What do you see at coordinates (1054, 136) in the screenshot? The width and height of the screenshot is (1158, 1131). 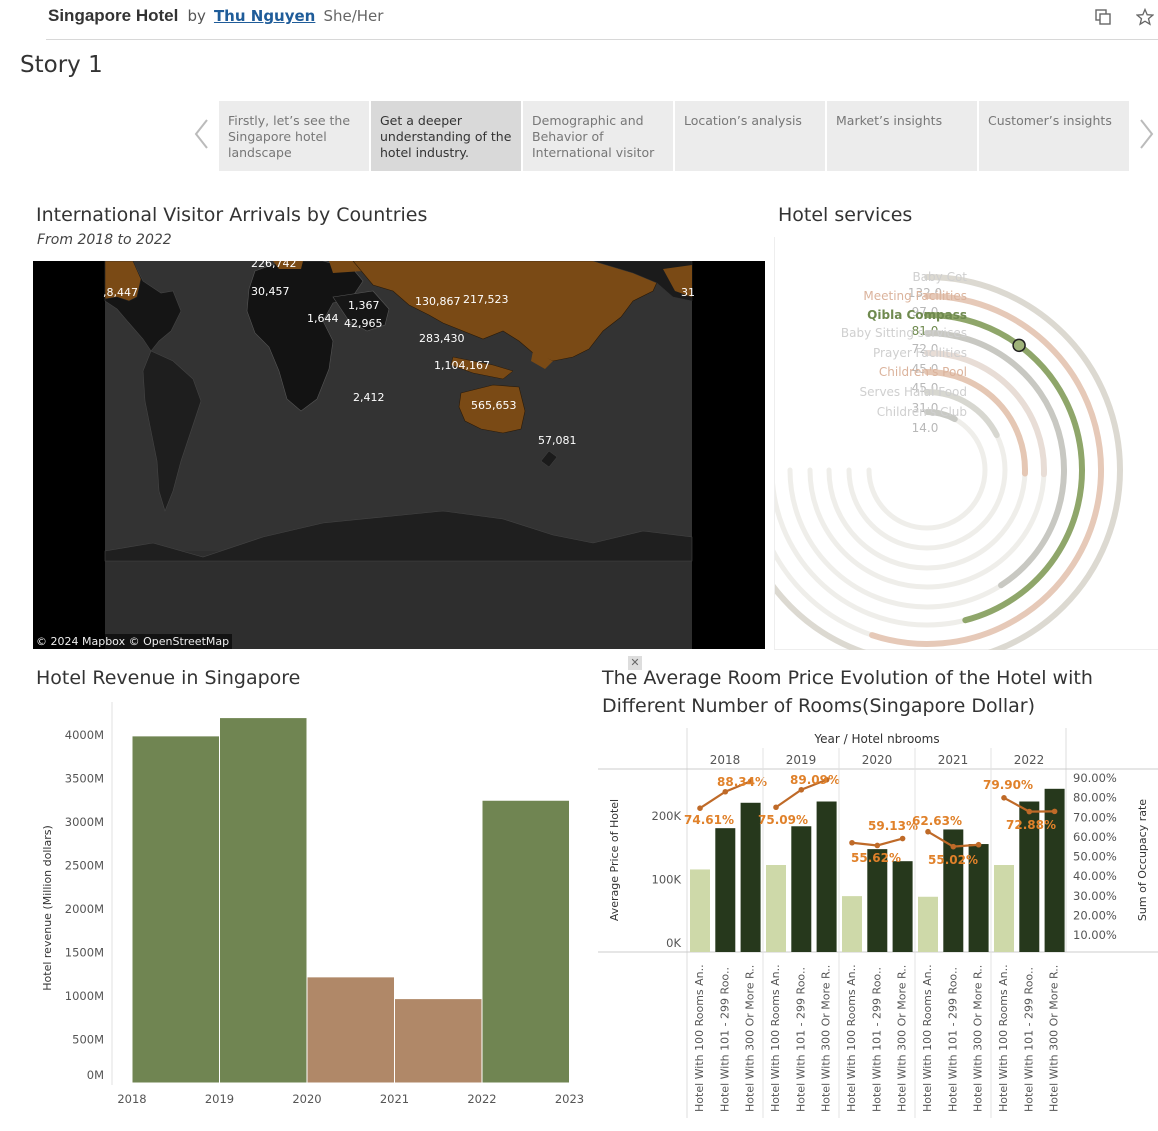 I see `story-tab-customer: Customer’s insights` at bounding box center [1054, 136].